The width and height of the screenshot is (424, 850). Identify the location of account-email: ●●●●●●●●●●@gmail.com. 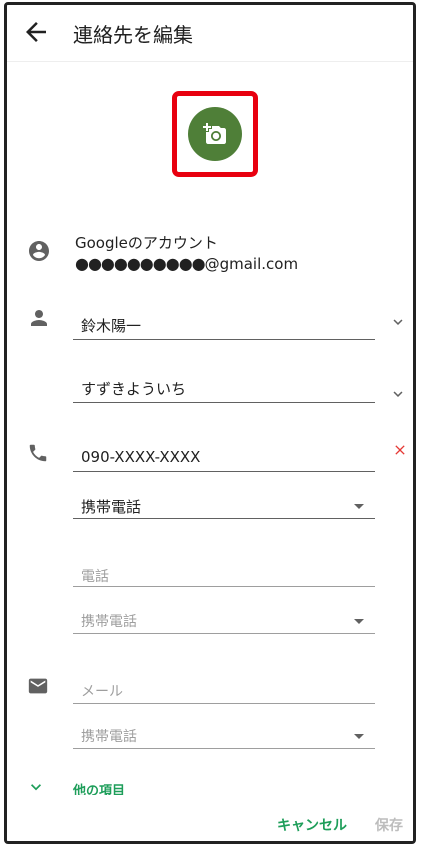
(186, 263).